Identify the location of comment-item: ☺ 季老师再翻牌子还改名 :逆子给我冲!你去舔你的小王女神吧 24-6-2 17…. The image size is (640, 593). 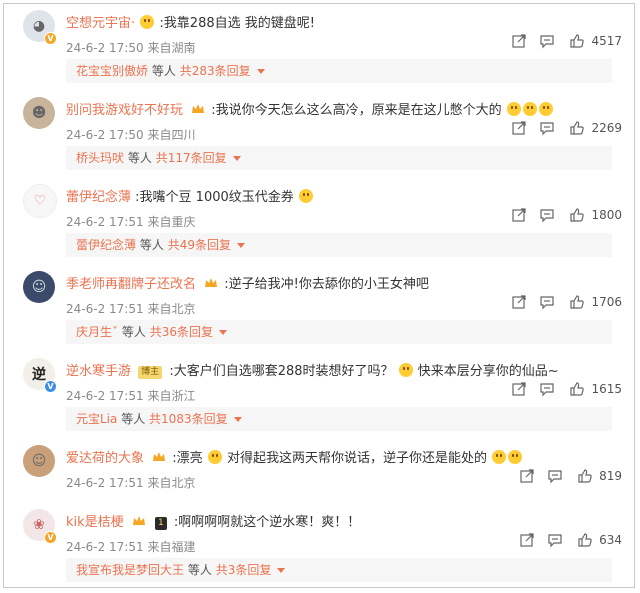
(319, 308).